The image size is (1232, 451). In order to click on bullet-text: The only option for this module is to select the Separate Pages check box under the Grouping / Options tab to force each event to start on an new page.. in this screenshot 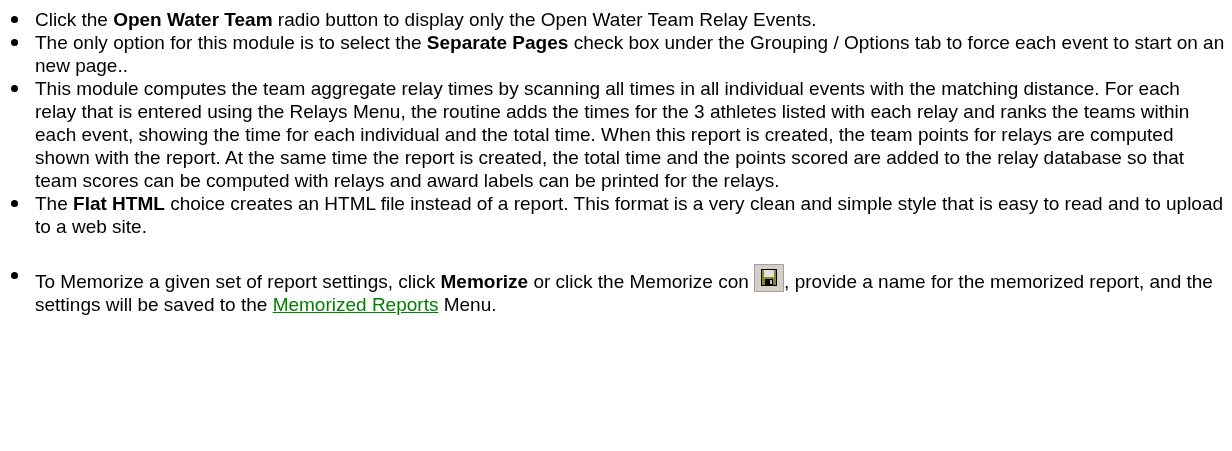, I will do `click(630, 54)`.